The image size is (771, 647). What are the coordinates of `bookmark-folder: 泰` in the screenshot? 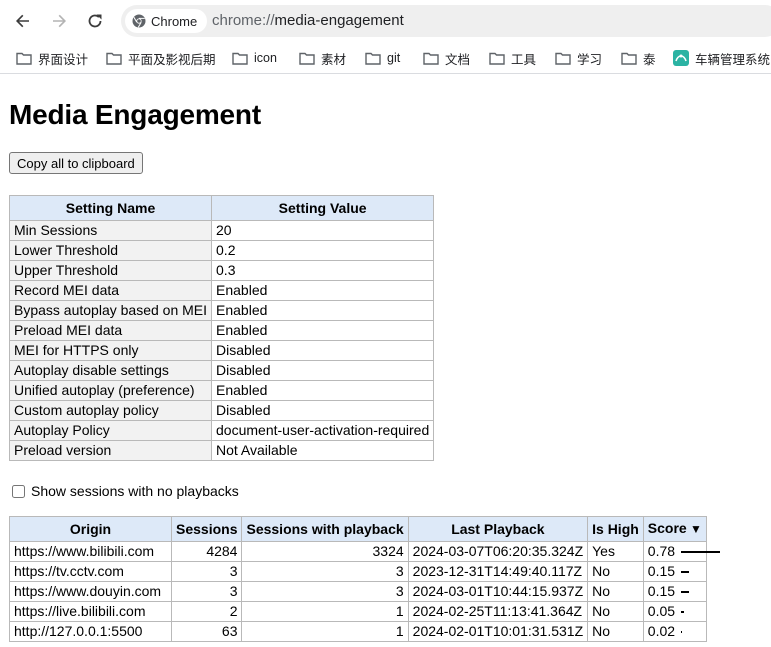 It's located at (638, 58).